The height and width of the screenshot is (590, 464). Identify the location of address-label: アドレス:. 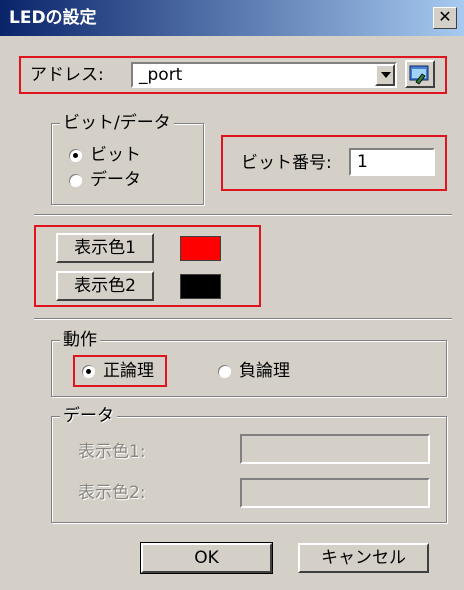
(67, 75).